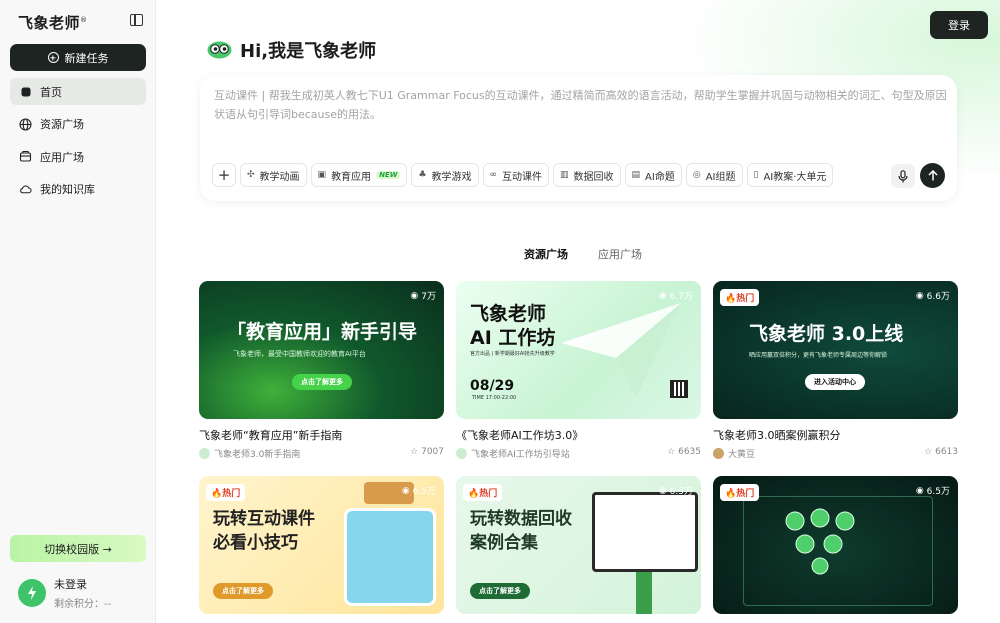  What do you see at coordinates (25, 124) in the screenshot?
I see `globe-icon` at bounding box center [25, 124].